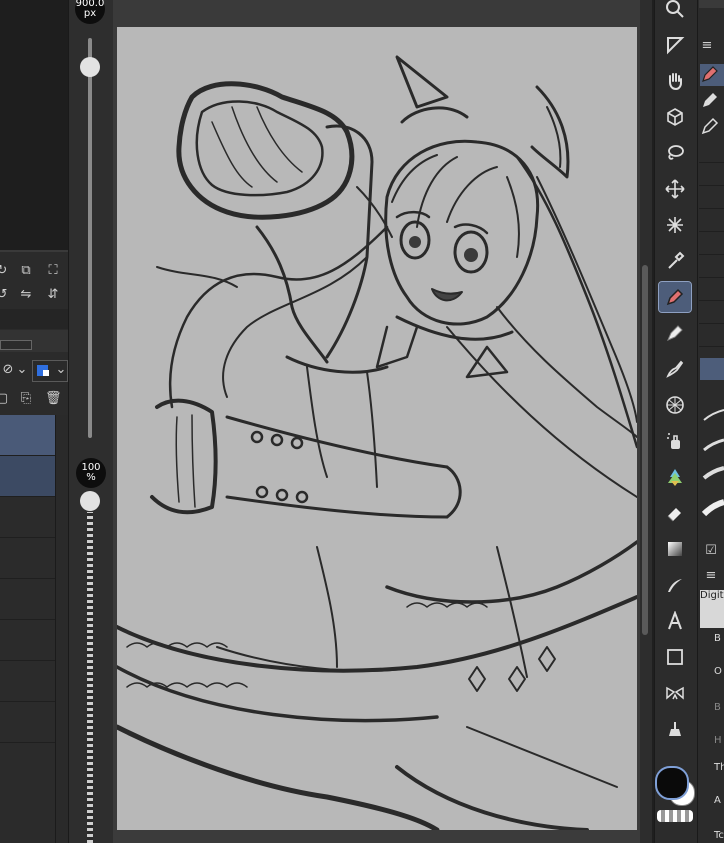 This screenshot has width=724, height=843. Describe the element at coordinates (711, 551) in the screenshot. I see `checkbox-icon: ☑` at that location.